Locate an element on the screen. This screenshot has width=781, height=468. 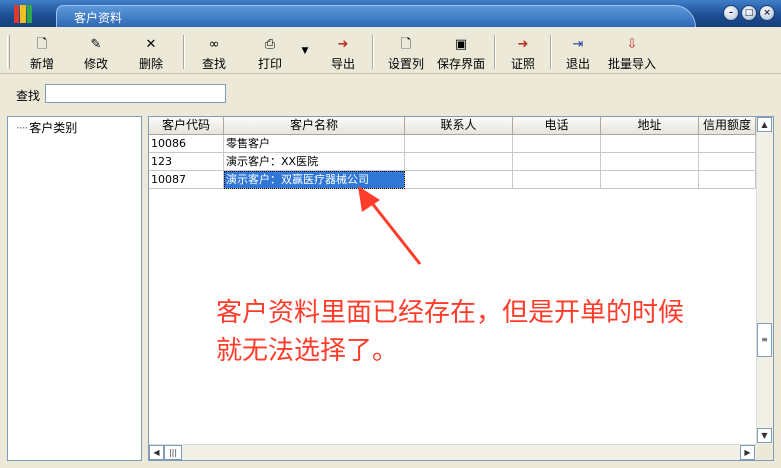
print-button: ⎙ 打印 is located at coordinates (270, 55).